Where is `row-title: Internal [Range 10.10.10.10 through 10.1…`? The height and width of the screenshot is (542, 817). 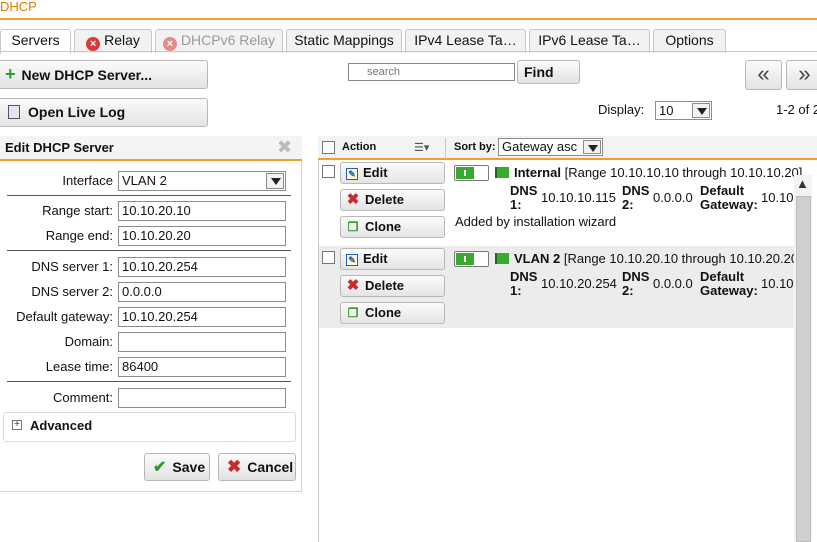
row-title: Internal [Range 10.10.10.10 through 10.1… is located at coordinates (658, 172).